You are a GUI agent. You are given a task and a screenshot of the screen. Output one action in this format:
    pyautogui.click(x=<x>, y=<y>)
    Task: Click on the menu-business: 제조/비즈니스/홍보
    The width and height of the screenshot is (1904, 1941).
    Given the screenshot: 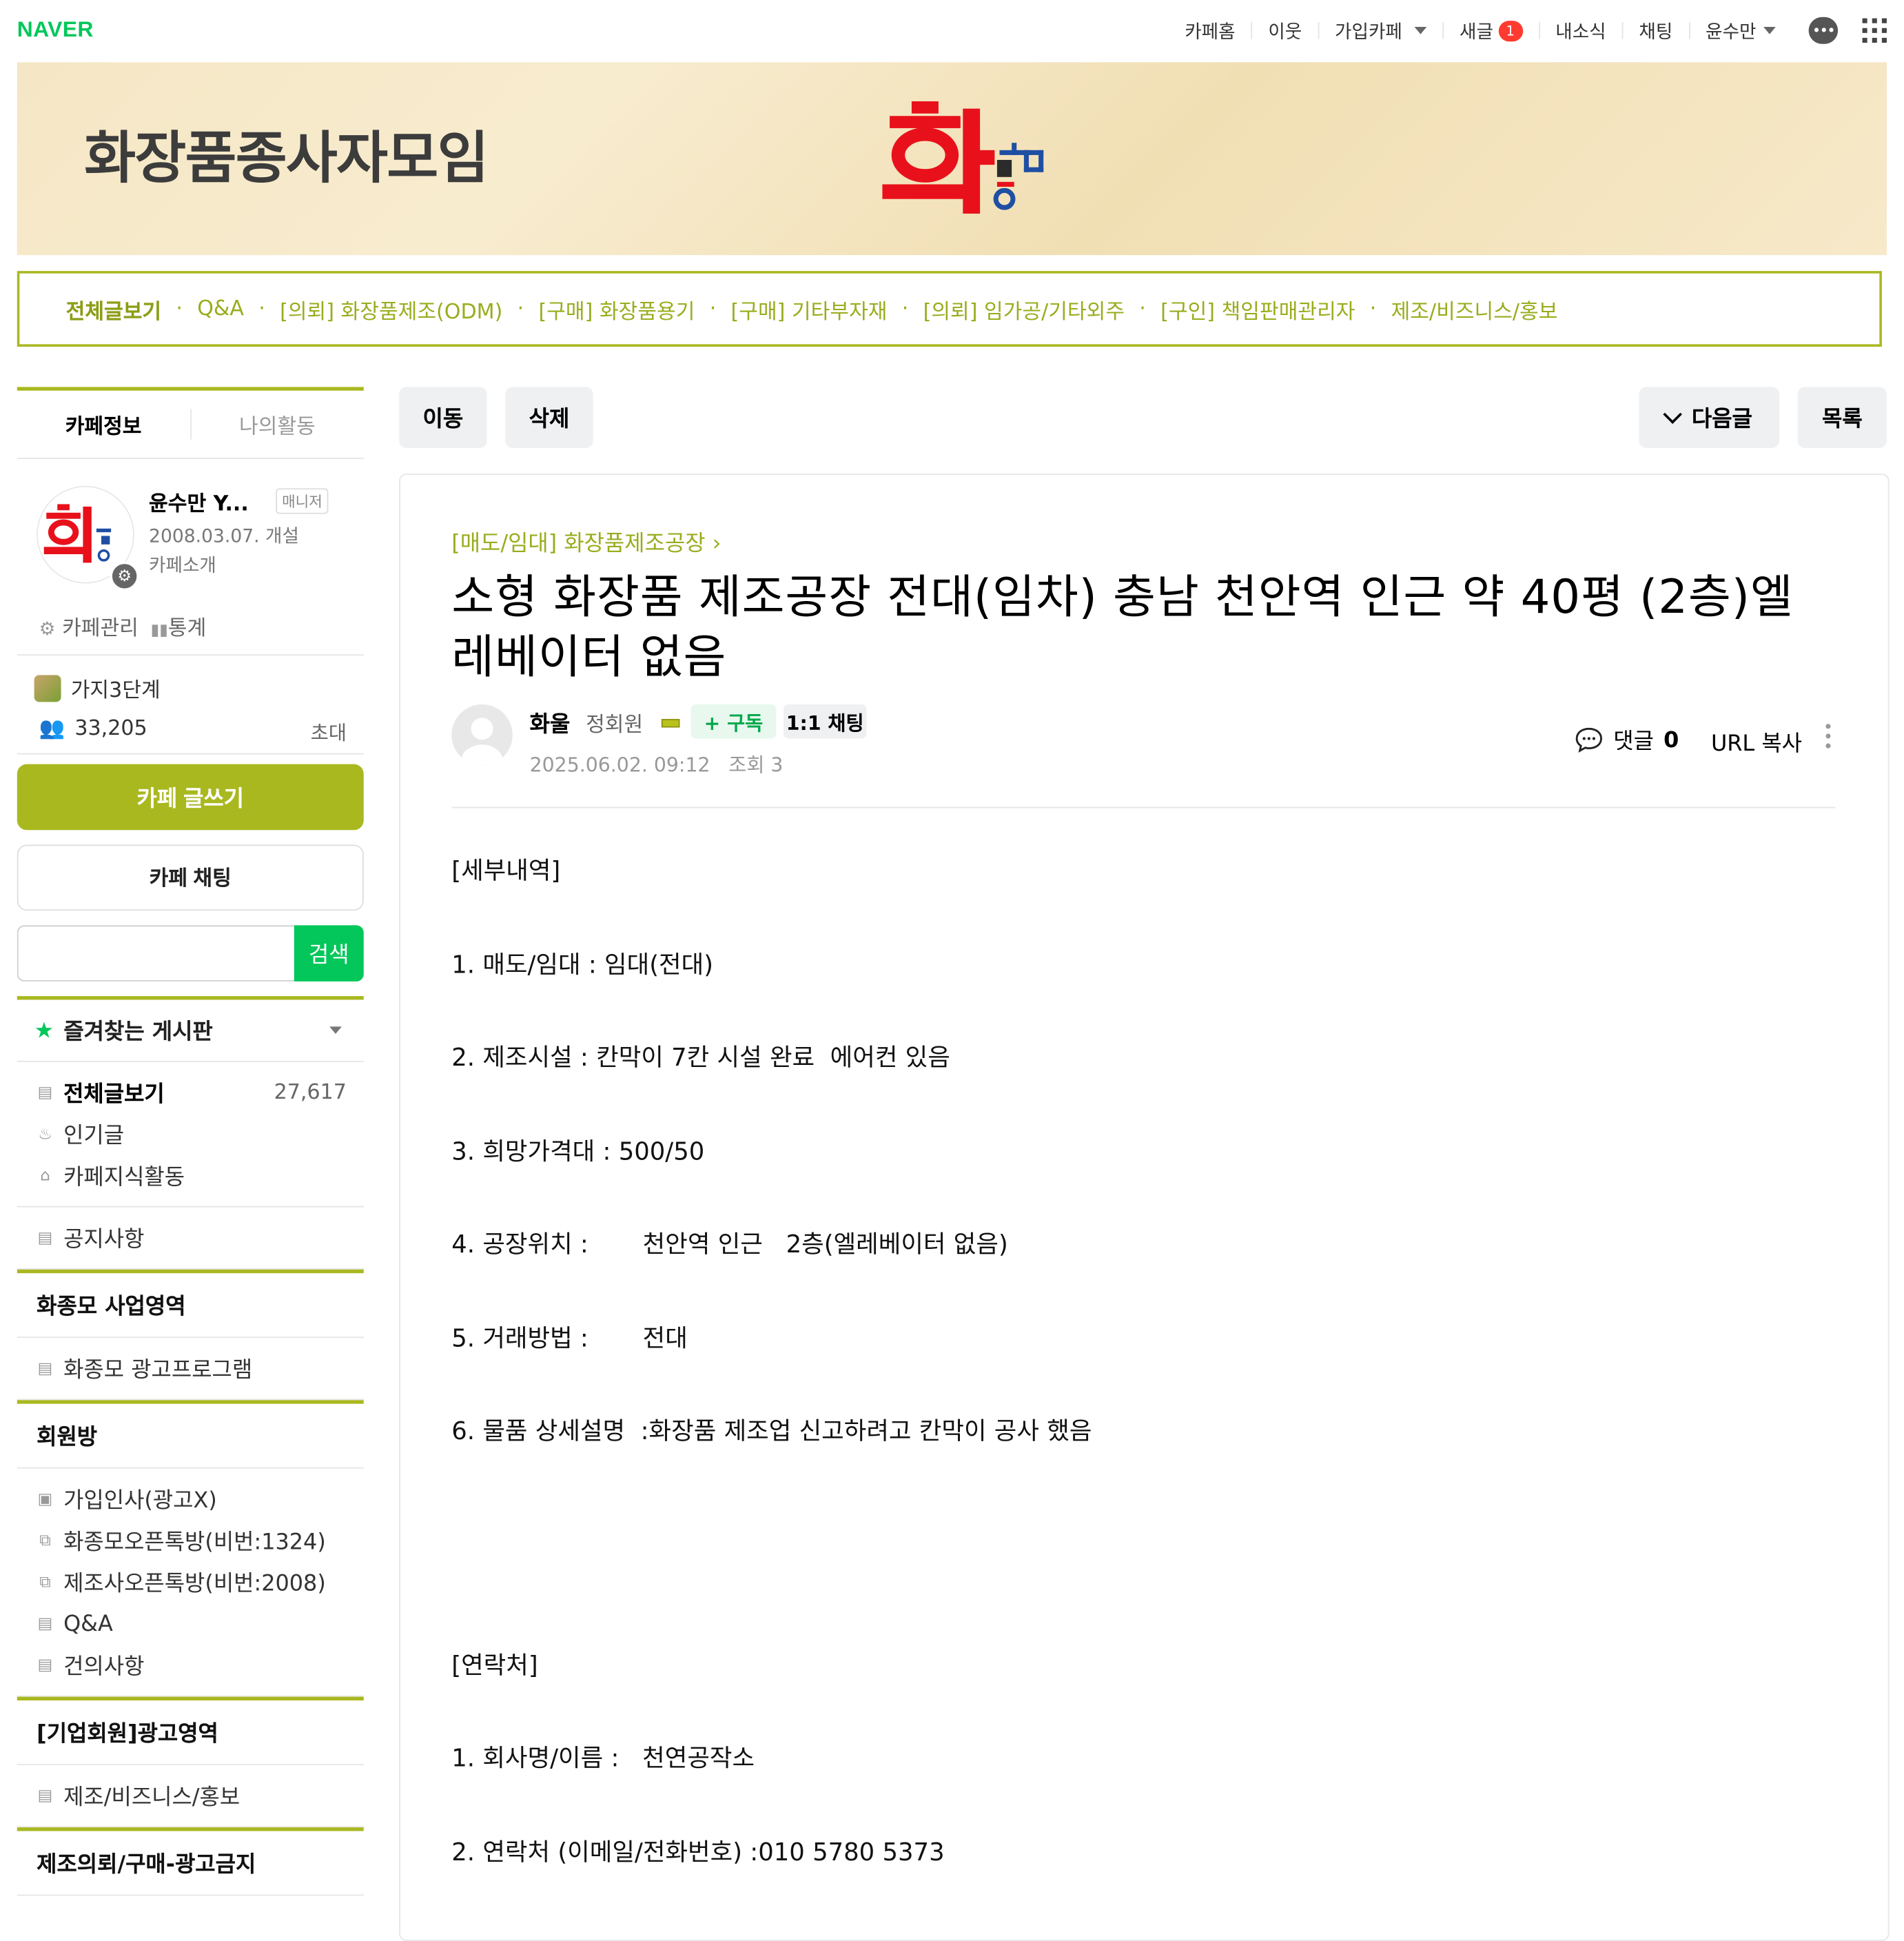 What is the action you would take?
    pyautogui.click(x=1474, y=309)
    